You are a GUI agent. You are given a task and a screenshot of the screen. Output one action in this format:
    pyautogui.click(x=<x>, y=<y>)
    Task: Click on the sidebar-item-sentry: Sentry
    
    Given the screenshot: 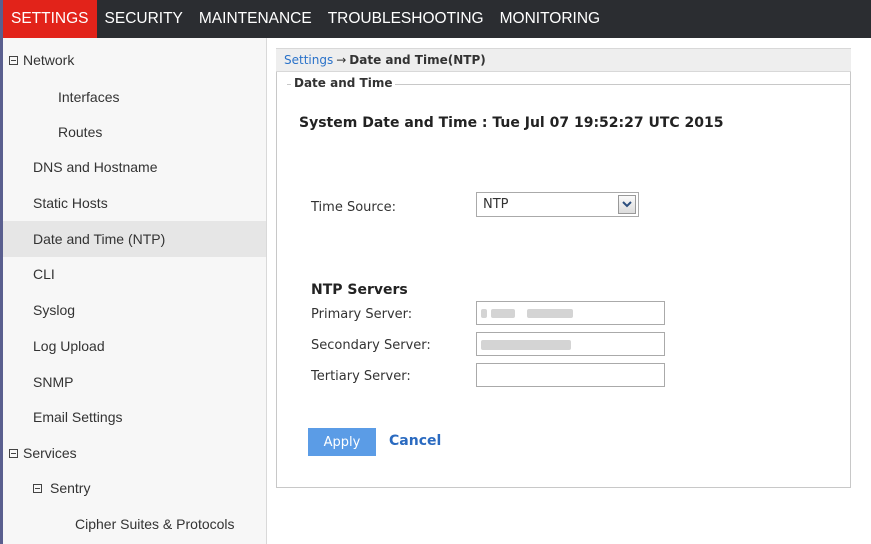 What is the action you would take?
    pyautogui.click(x=134, y=488)
    